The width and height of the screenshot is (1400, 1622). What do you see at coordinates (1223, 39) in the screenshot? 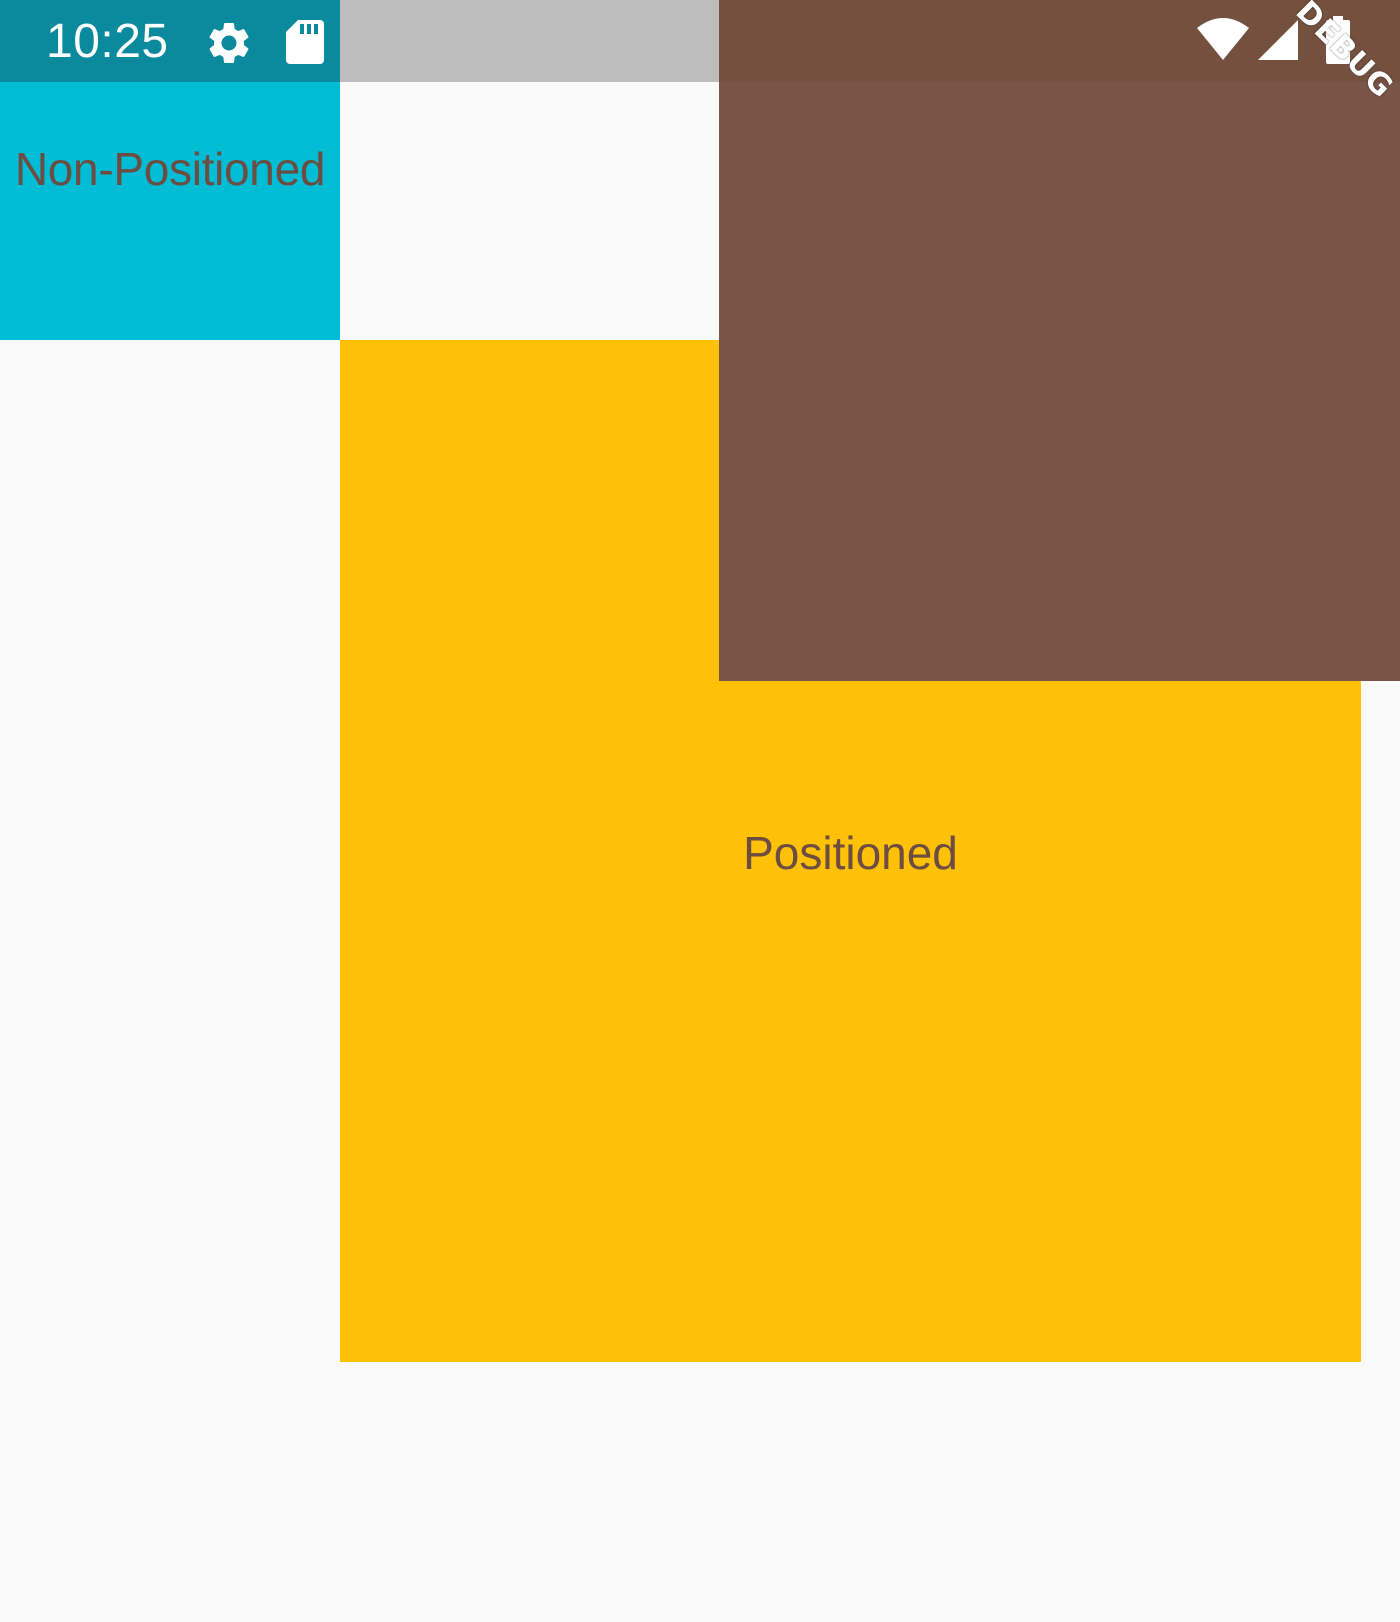
I see `wifi-icon` at bounding box center [1223, 39].